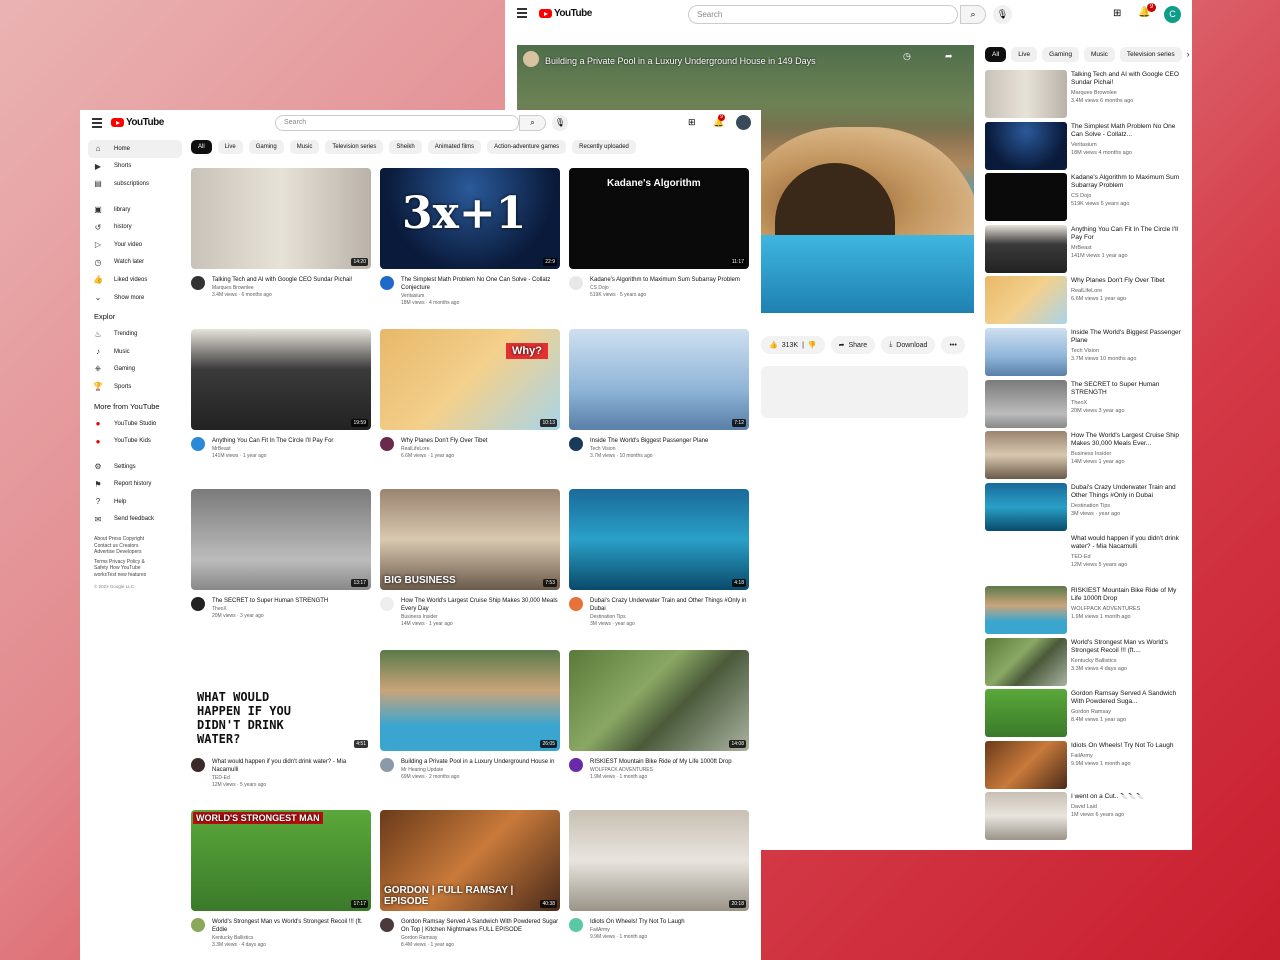 This screenshot has width=1280, height=960. I want to click on video-thumbnail: 14:08, so click(659, 700).